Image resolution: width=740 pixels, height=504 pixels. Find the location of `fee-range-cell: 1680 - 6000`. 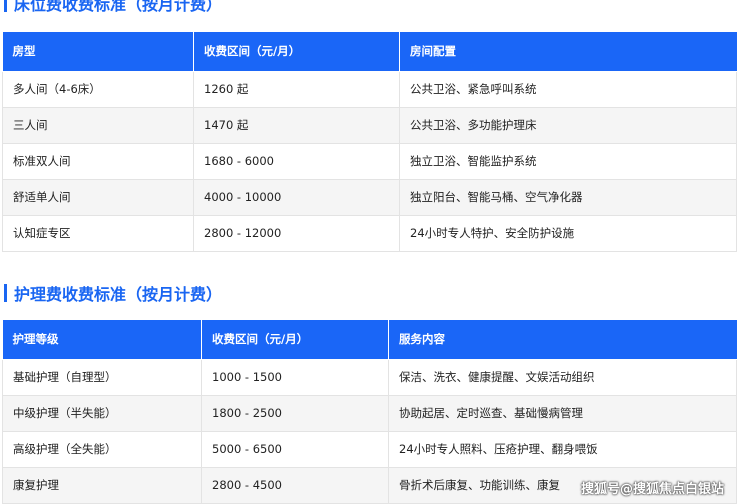

fee-range-cell: 1680 - 6000 is located at coordinates (296, 161).